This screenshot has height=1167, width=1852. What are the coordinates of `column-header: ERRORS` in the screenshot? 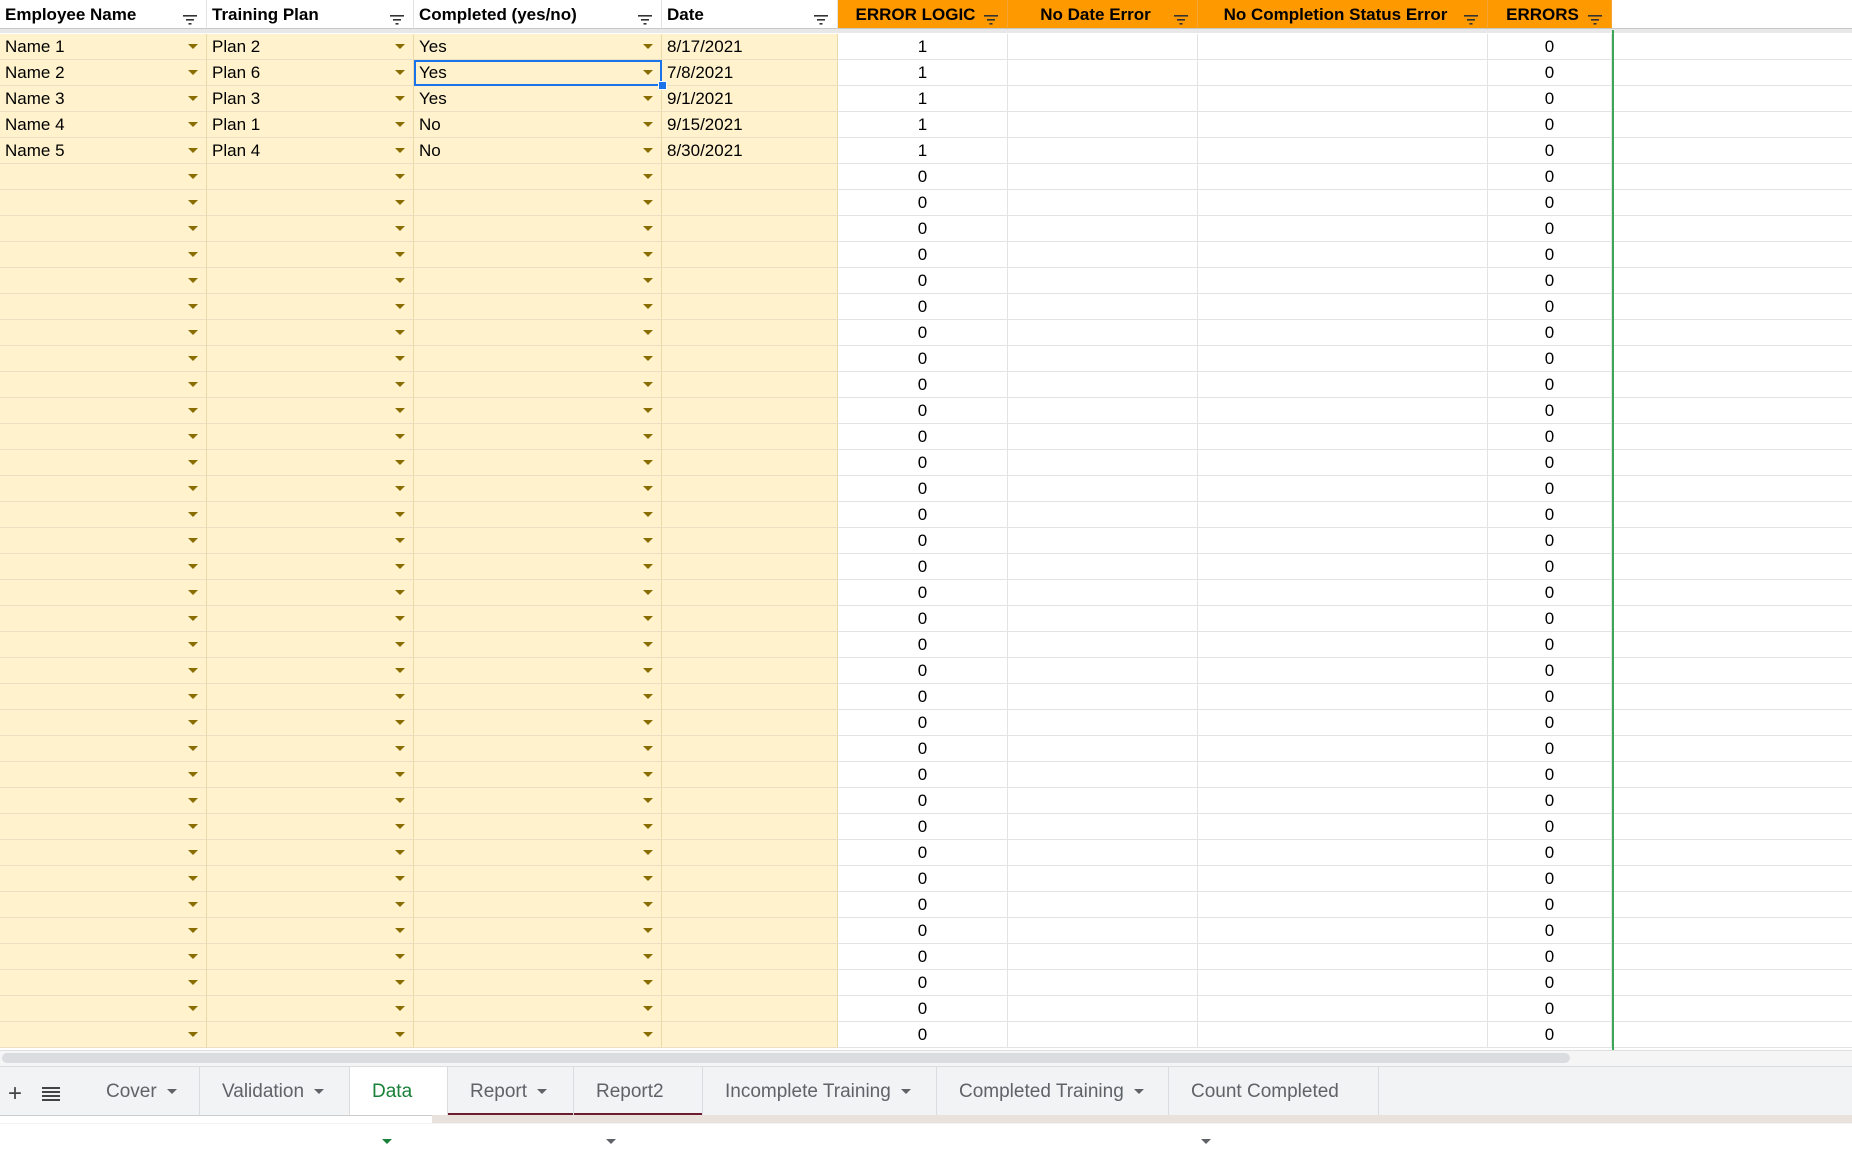 It's located at (1550, 14).